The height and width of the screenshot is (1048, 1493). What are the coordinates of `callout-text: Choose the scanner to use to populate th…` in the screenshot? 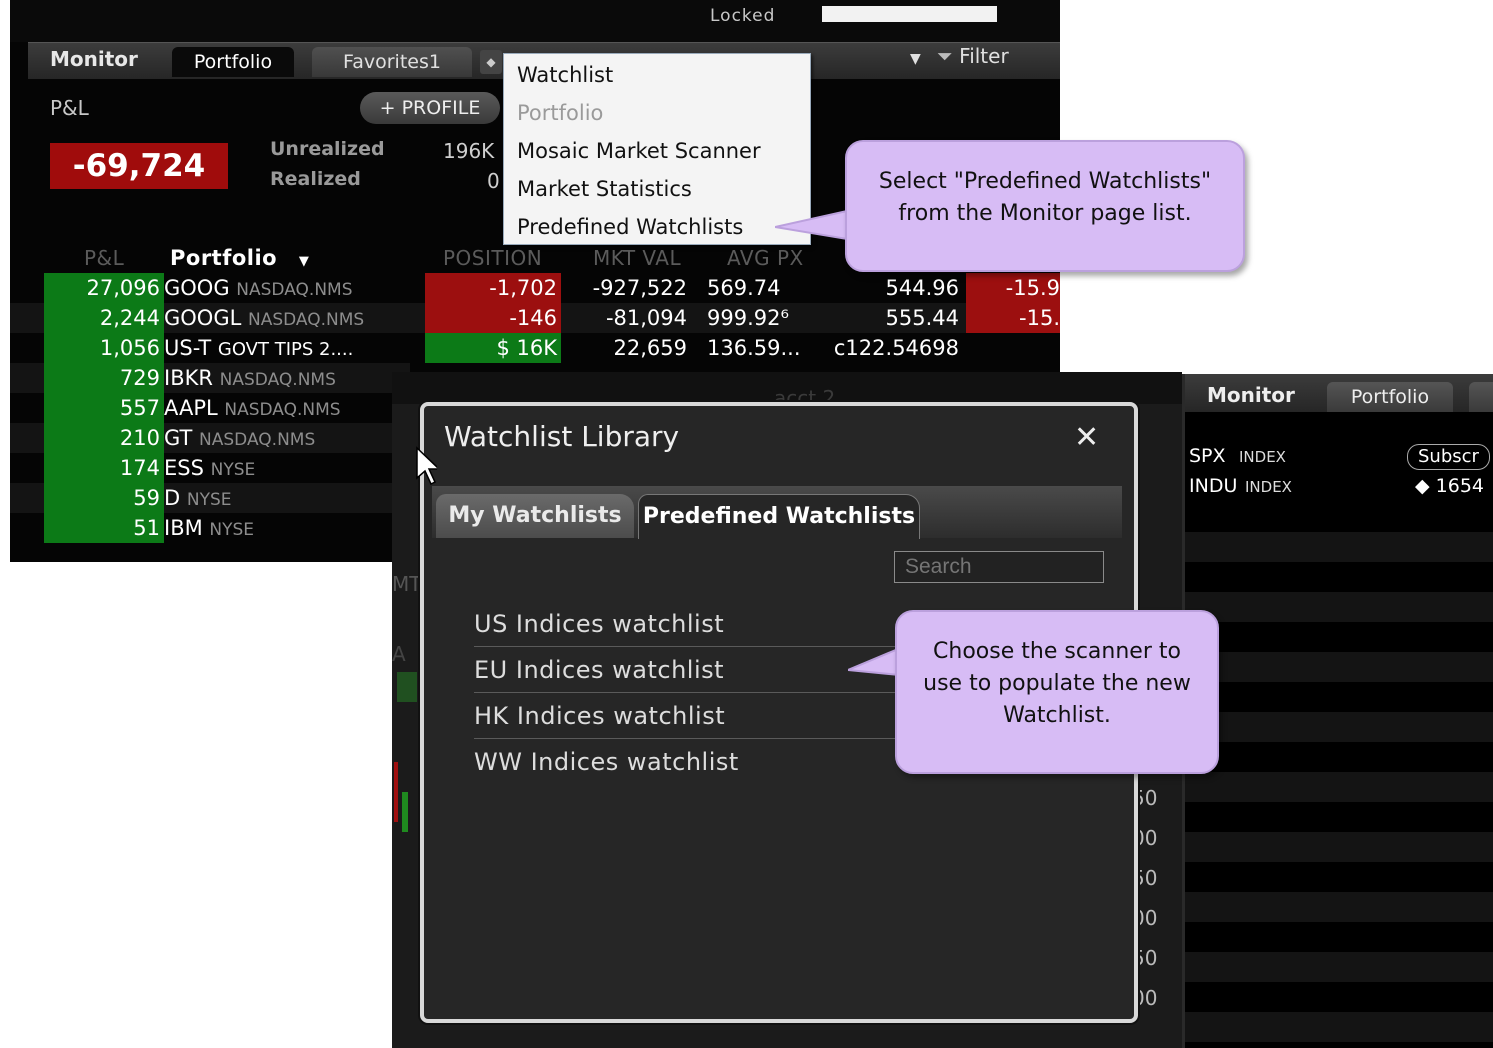 It's located at (1057, 683).